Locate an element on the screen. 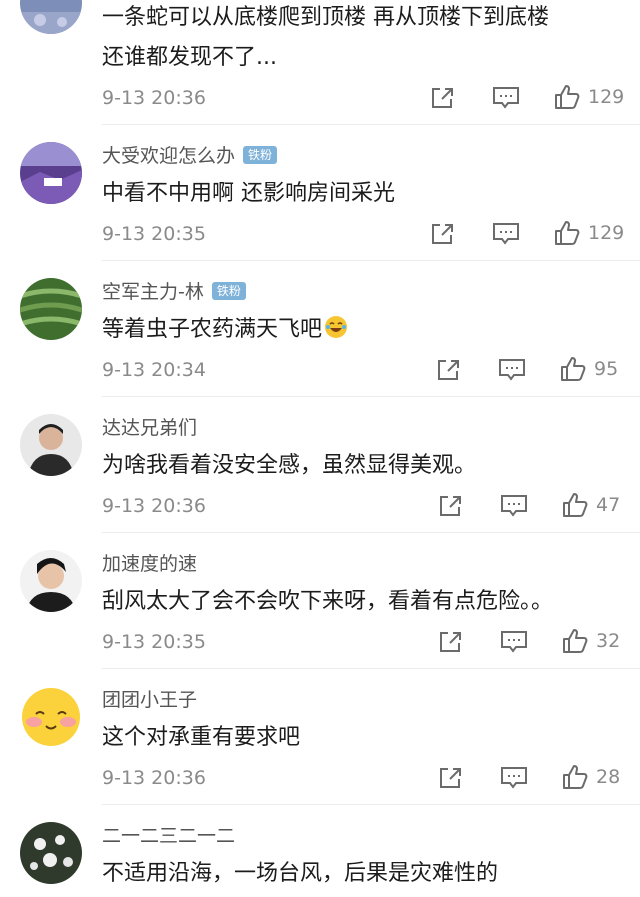 The width and height of the screenshot is (640, 897). comment-text: 等着虫子农药满天飞吧 is located at coordinates (362, 331).